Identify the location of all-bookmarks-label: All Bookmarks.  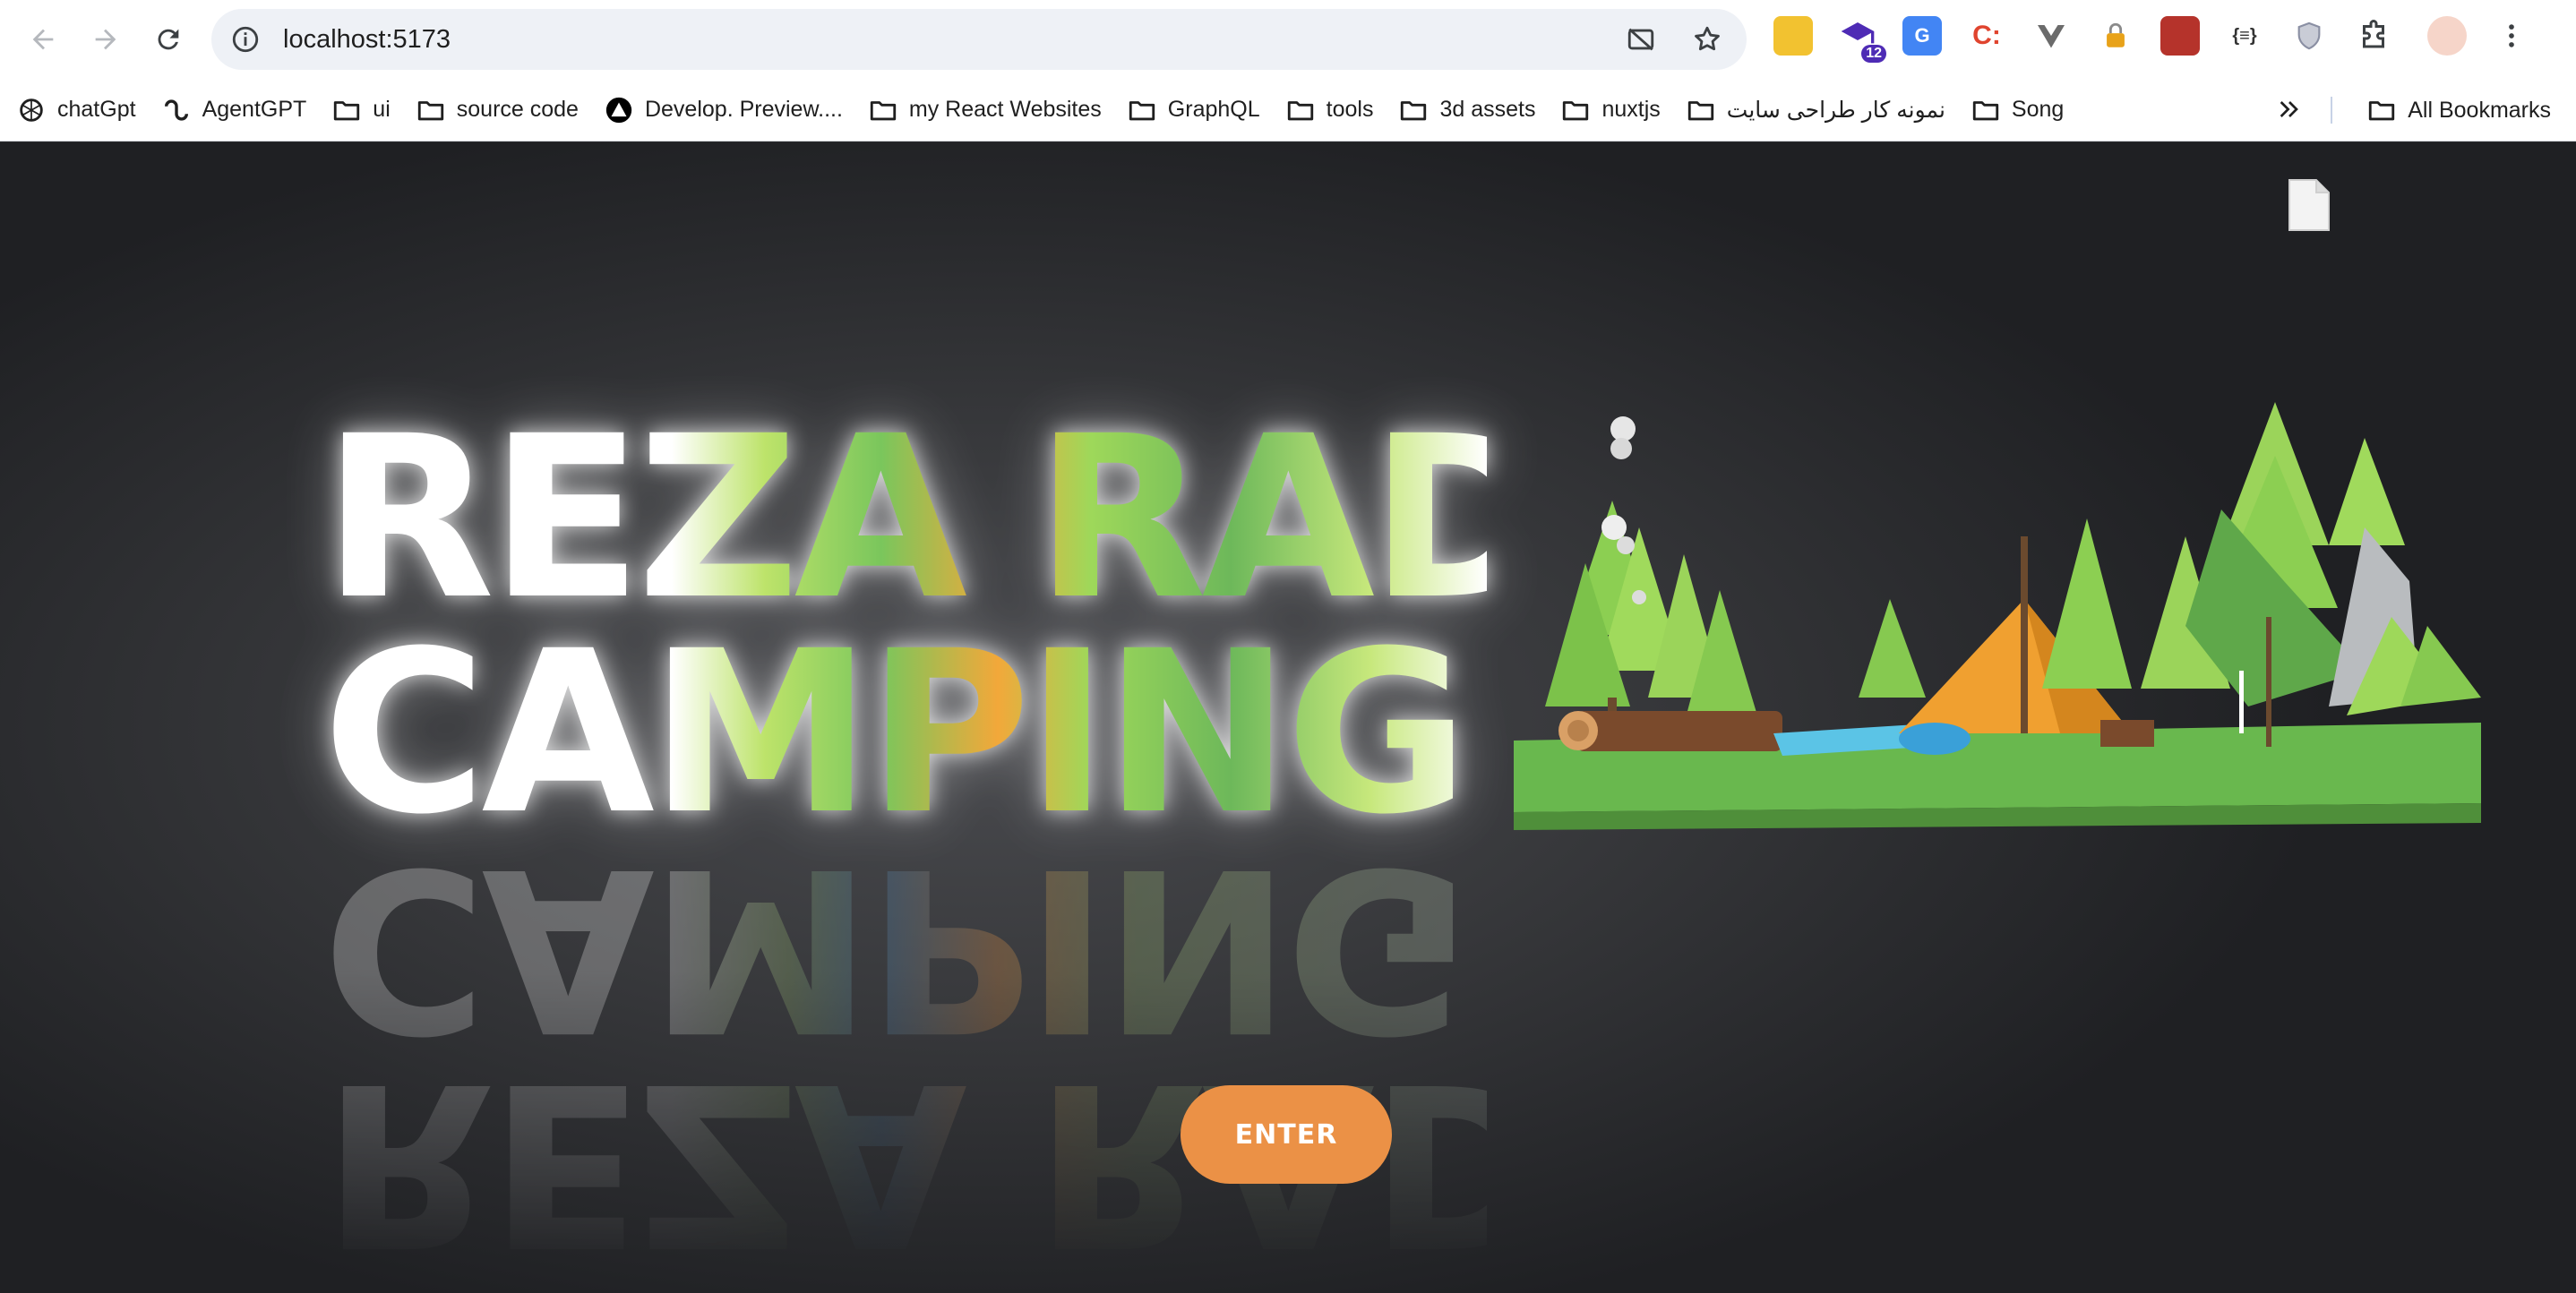
(2479, 110).